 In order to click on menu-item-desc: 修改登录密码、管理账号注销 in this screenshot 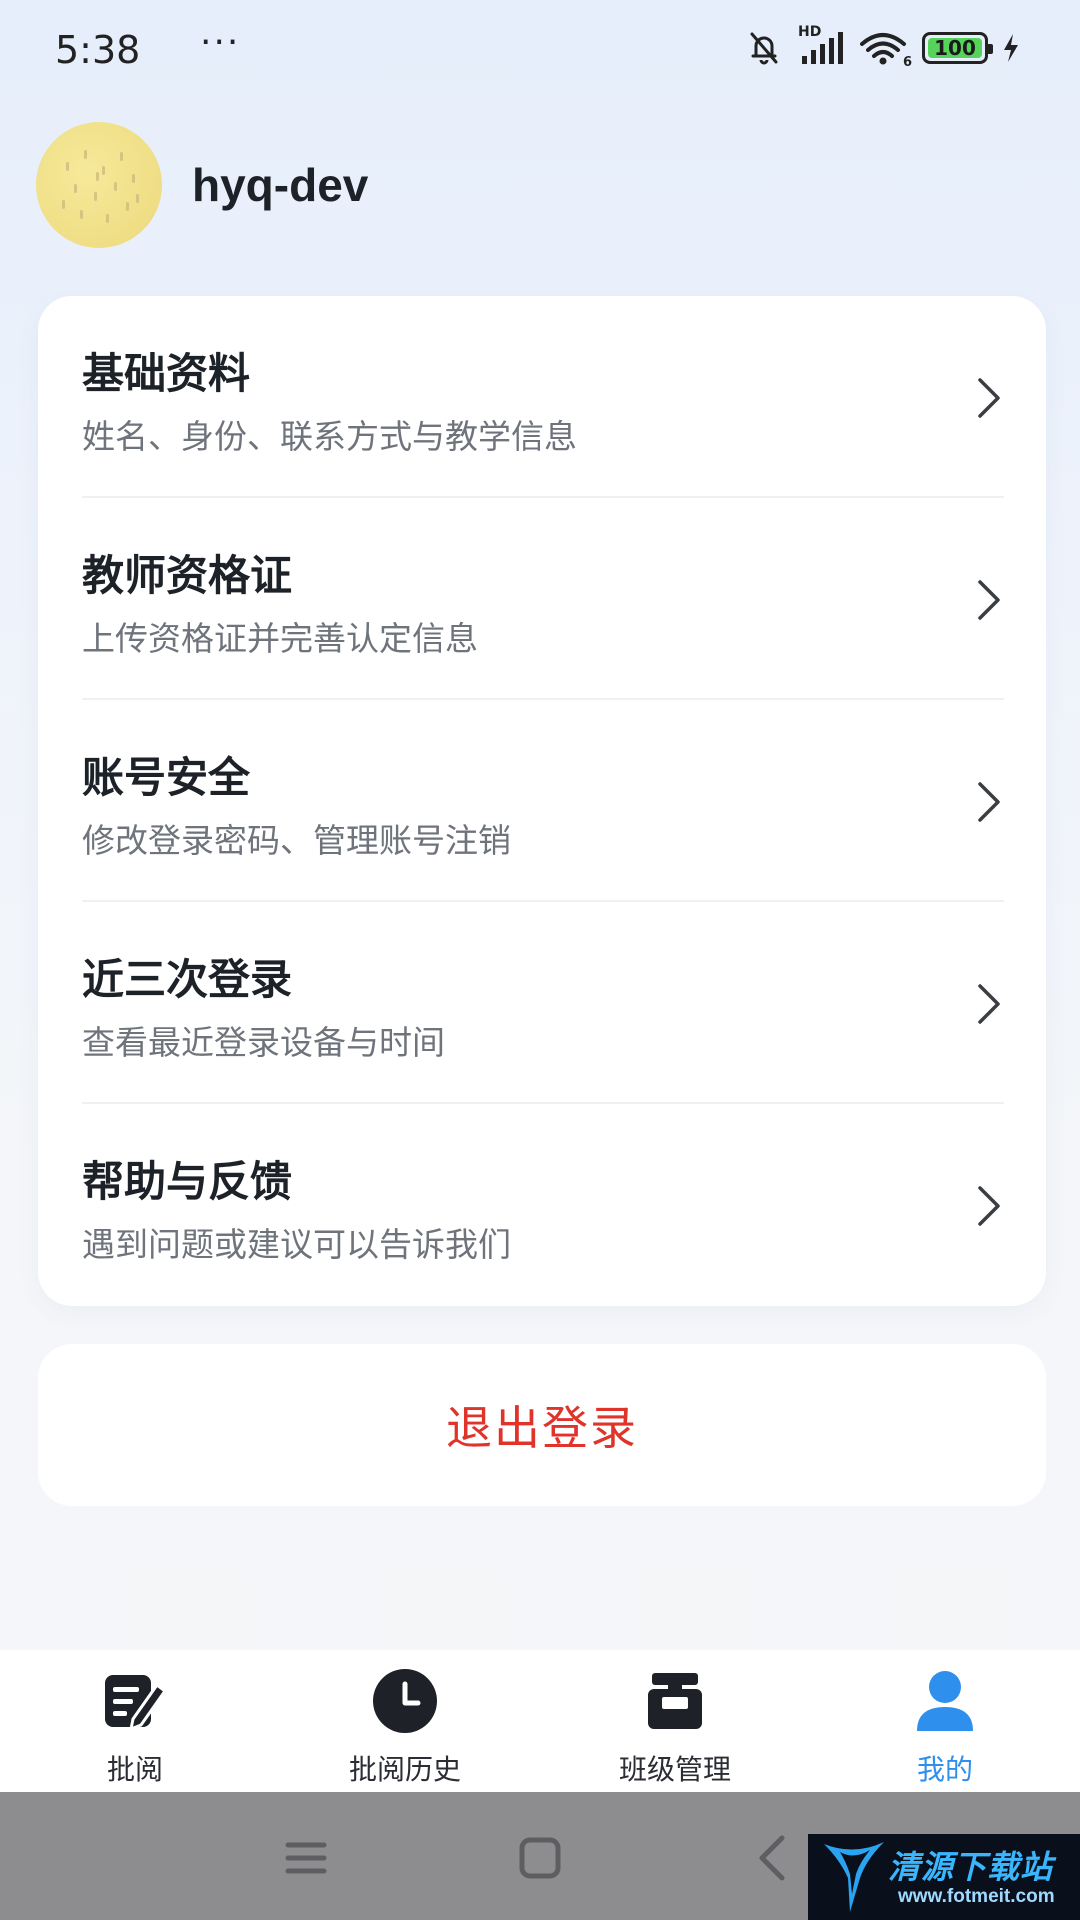, I will do `click(296, 840)`.